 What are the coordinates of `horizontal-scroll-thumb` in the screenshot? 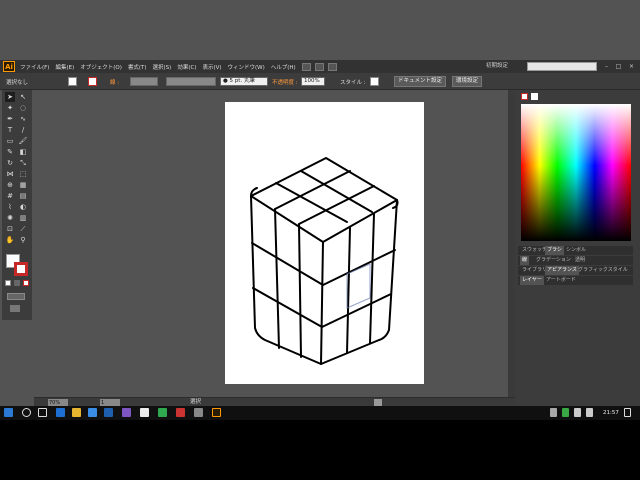 It's located at (378, 402).